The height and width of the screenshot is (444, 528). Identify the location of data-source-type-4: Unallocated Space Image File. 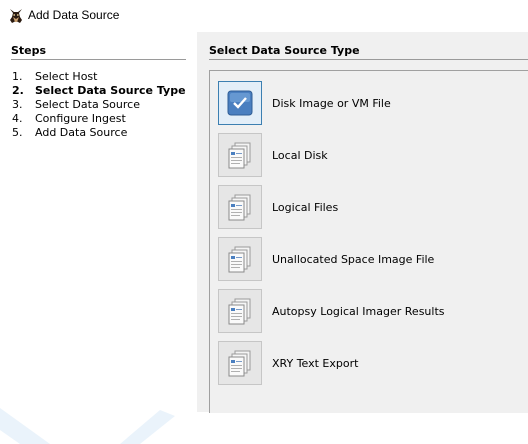
(368, 261).